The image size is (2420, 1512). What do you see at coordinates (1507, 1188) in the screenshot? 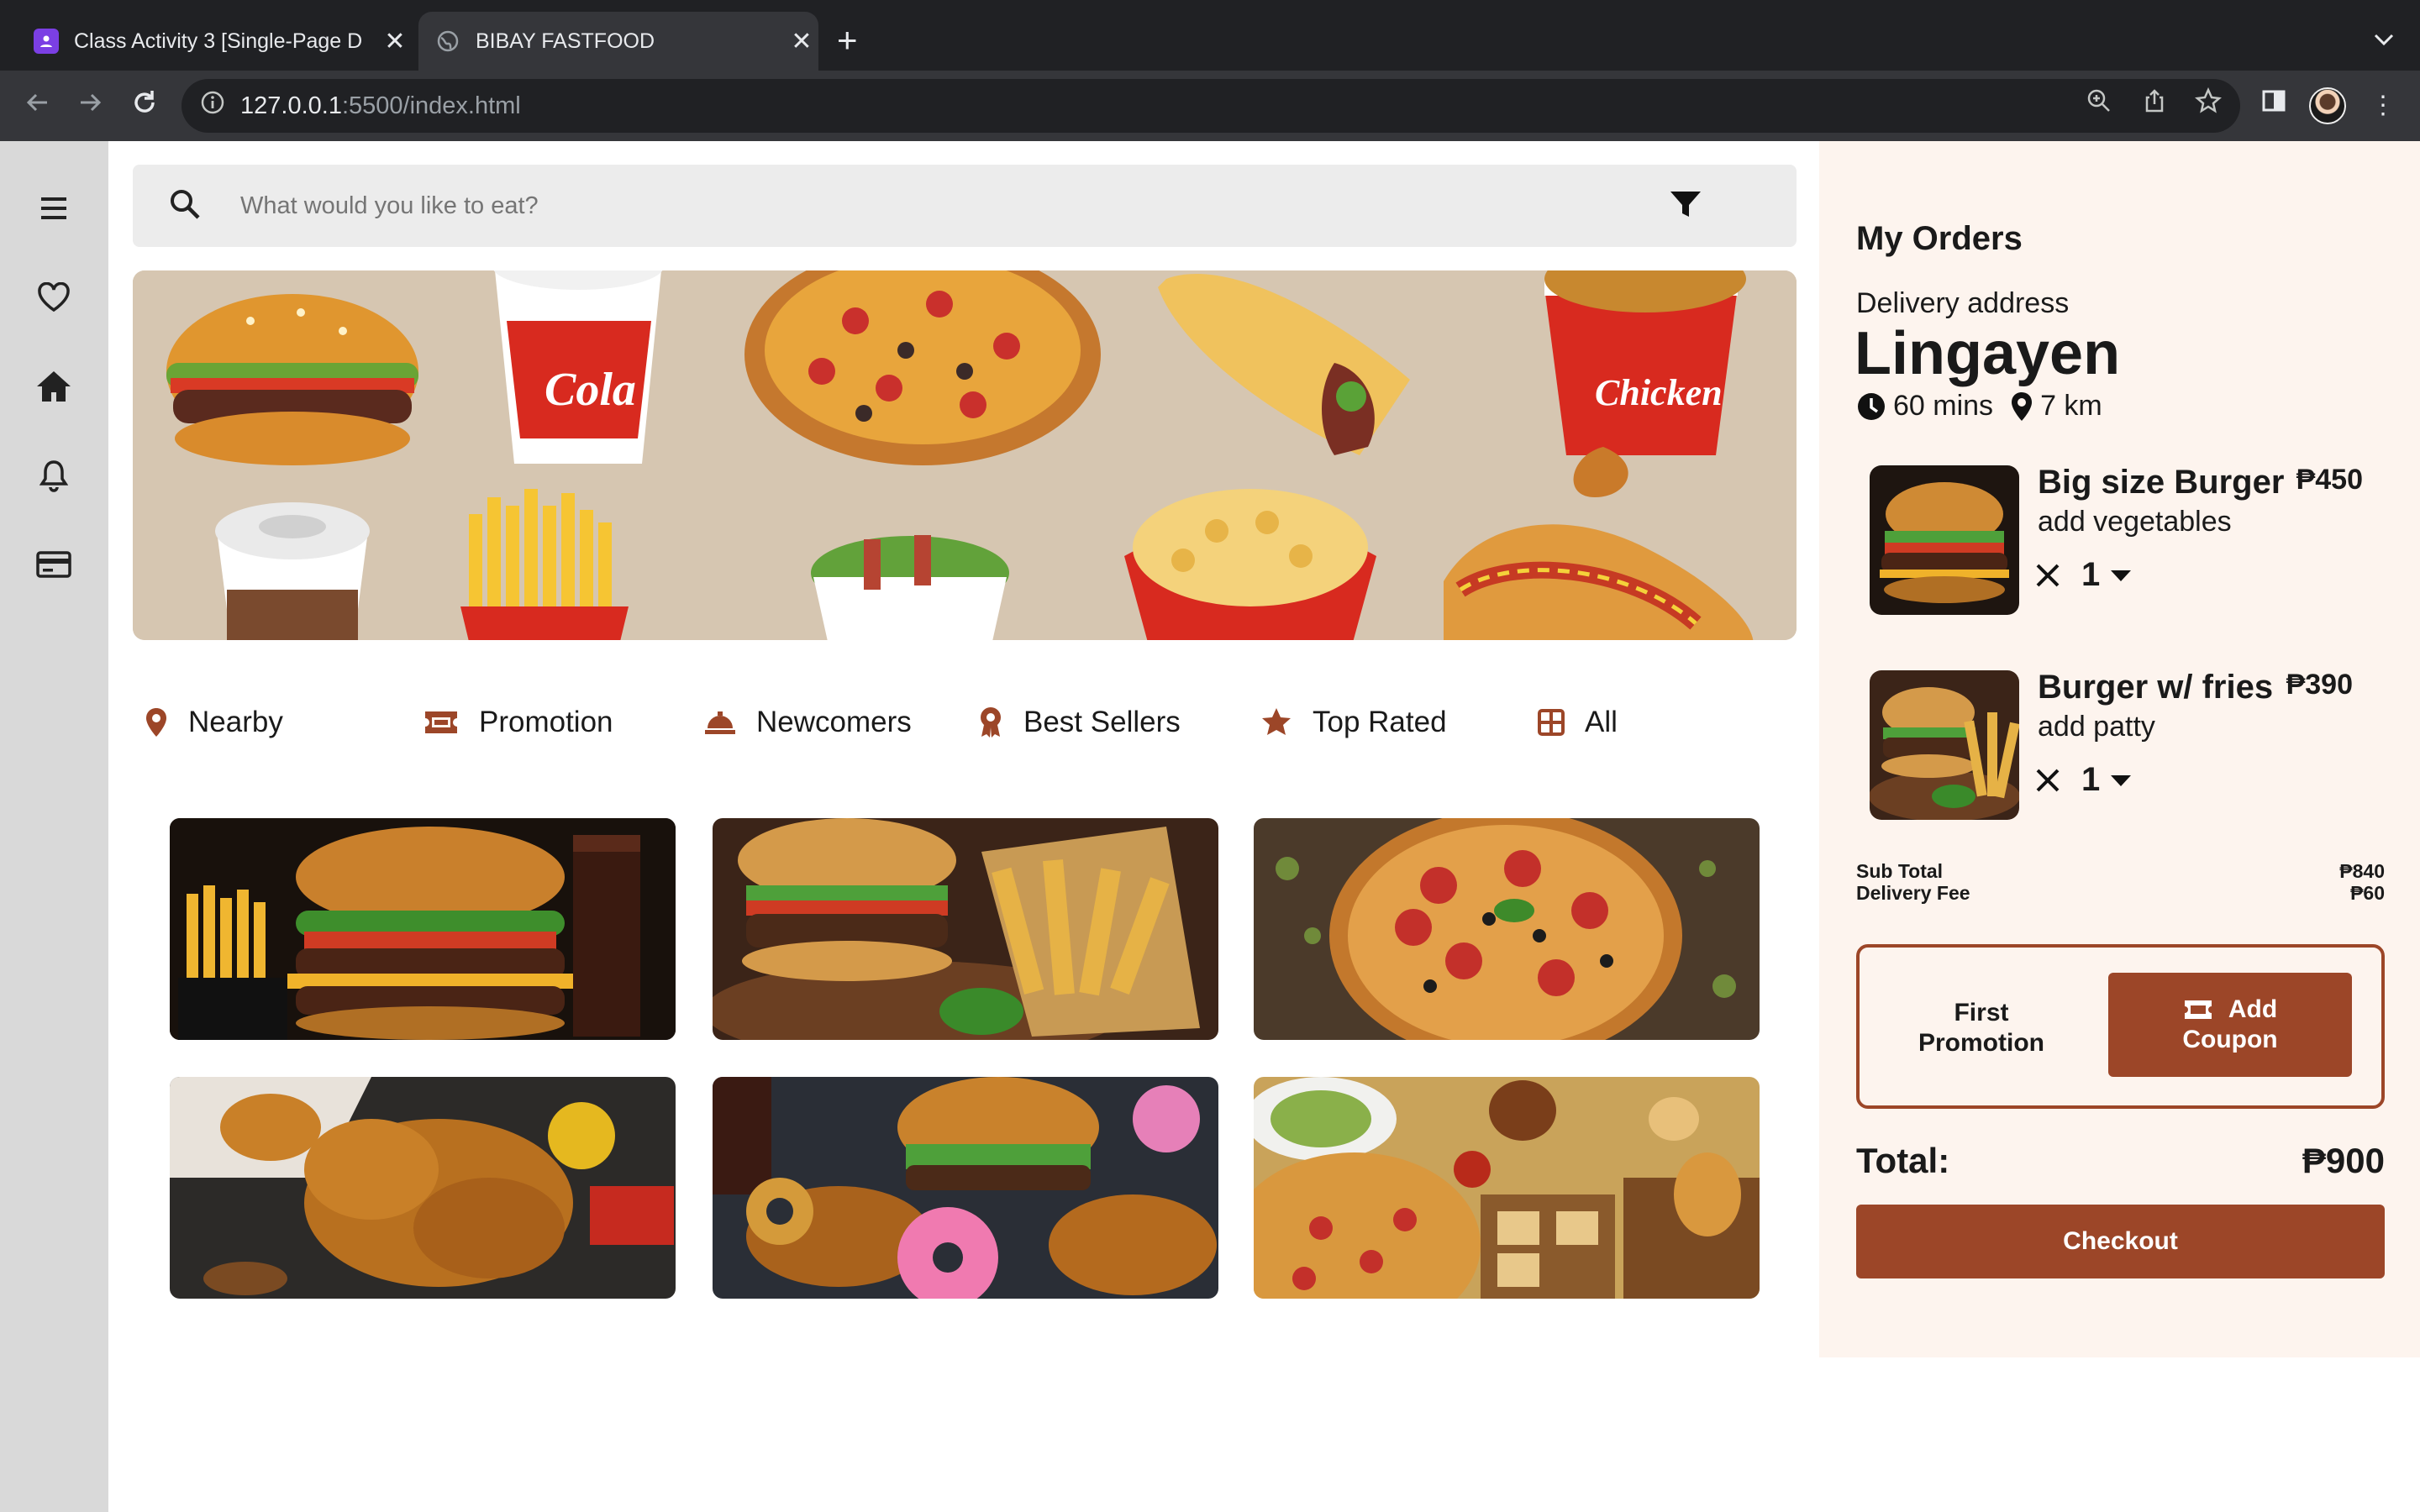
I see `food-card-party-platter` at bounding box center [1507, 1188].